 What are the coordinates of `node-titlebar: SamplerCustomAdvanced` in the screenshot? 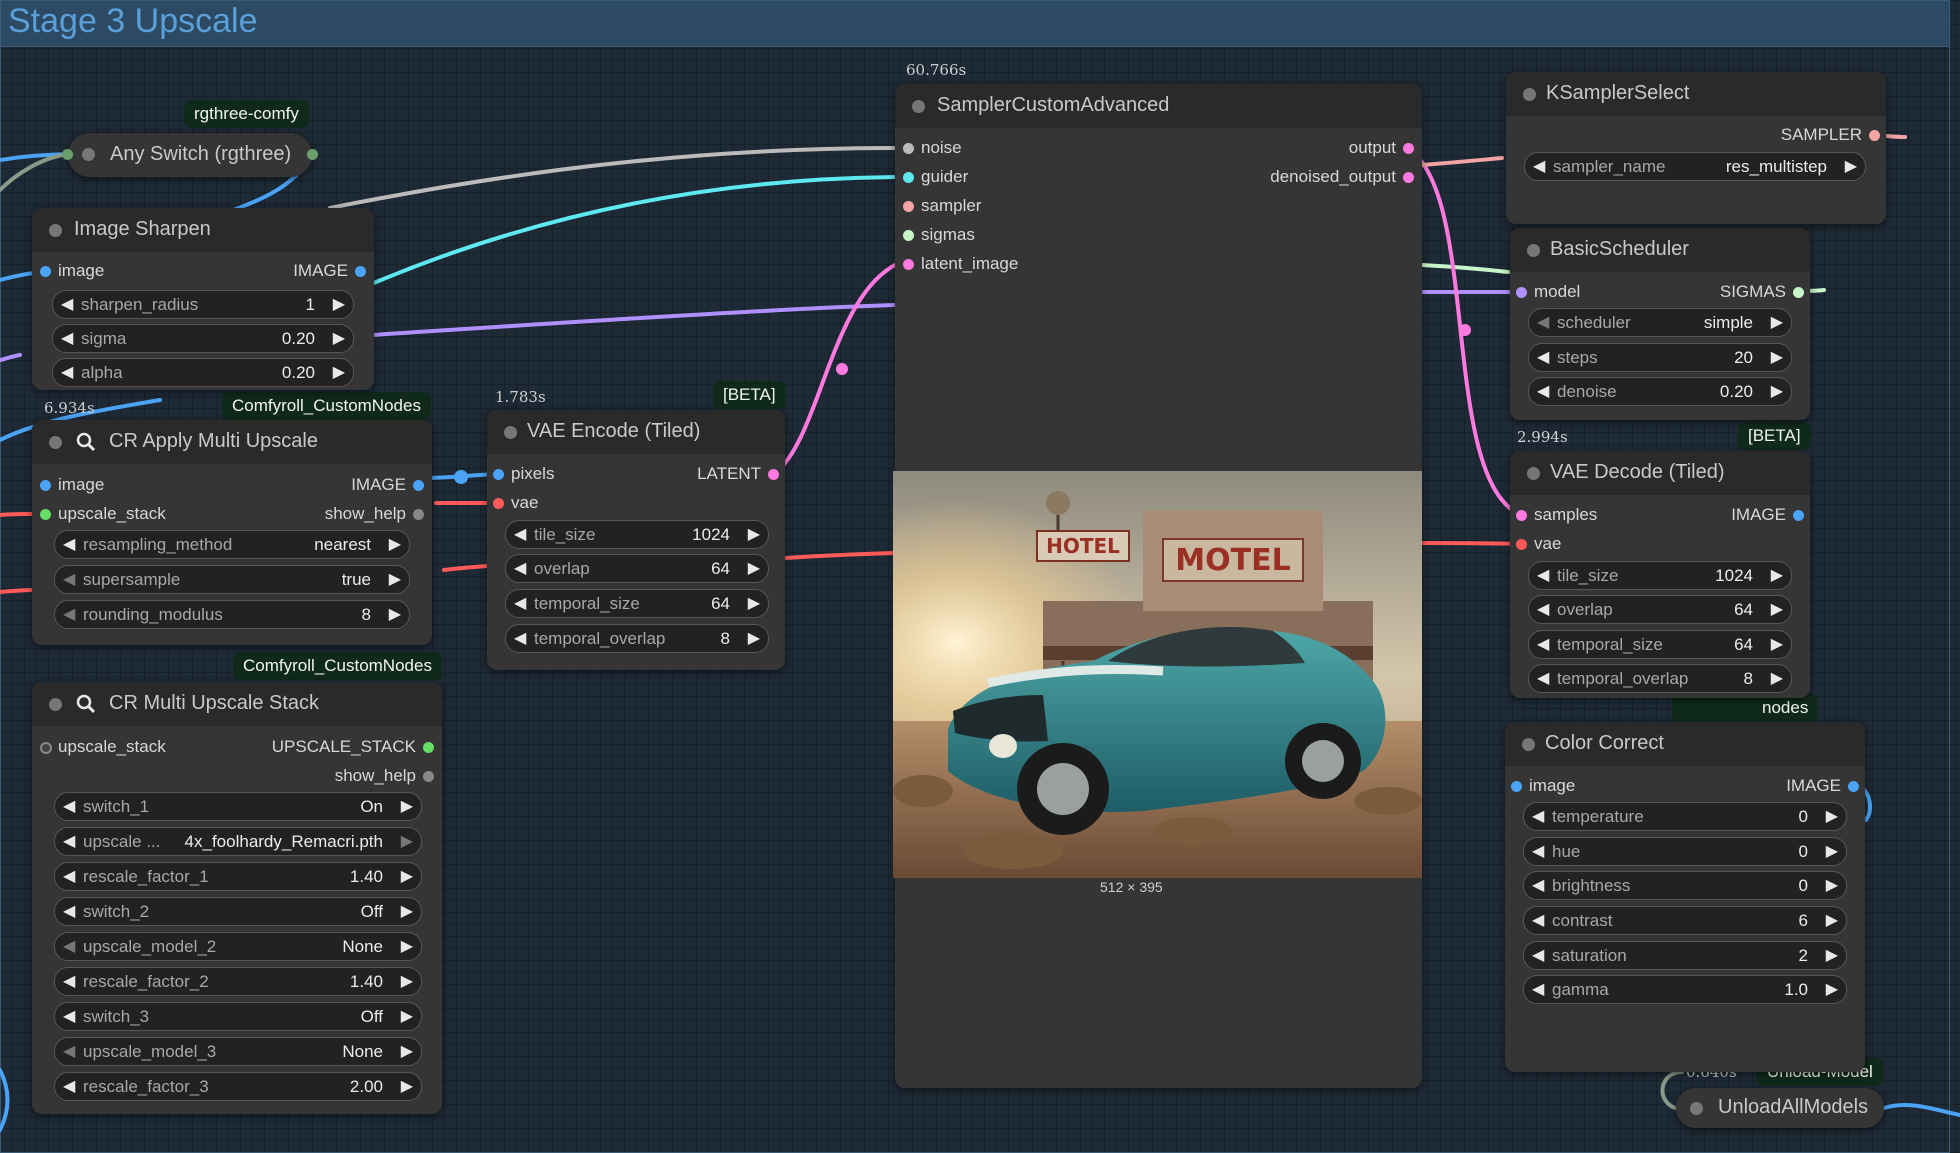 It's located at (1158, 106).